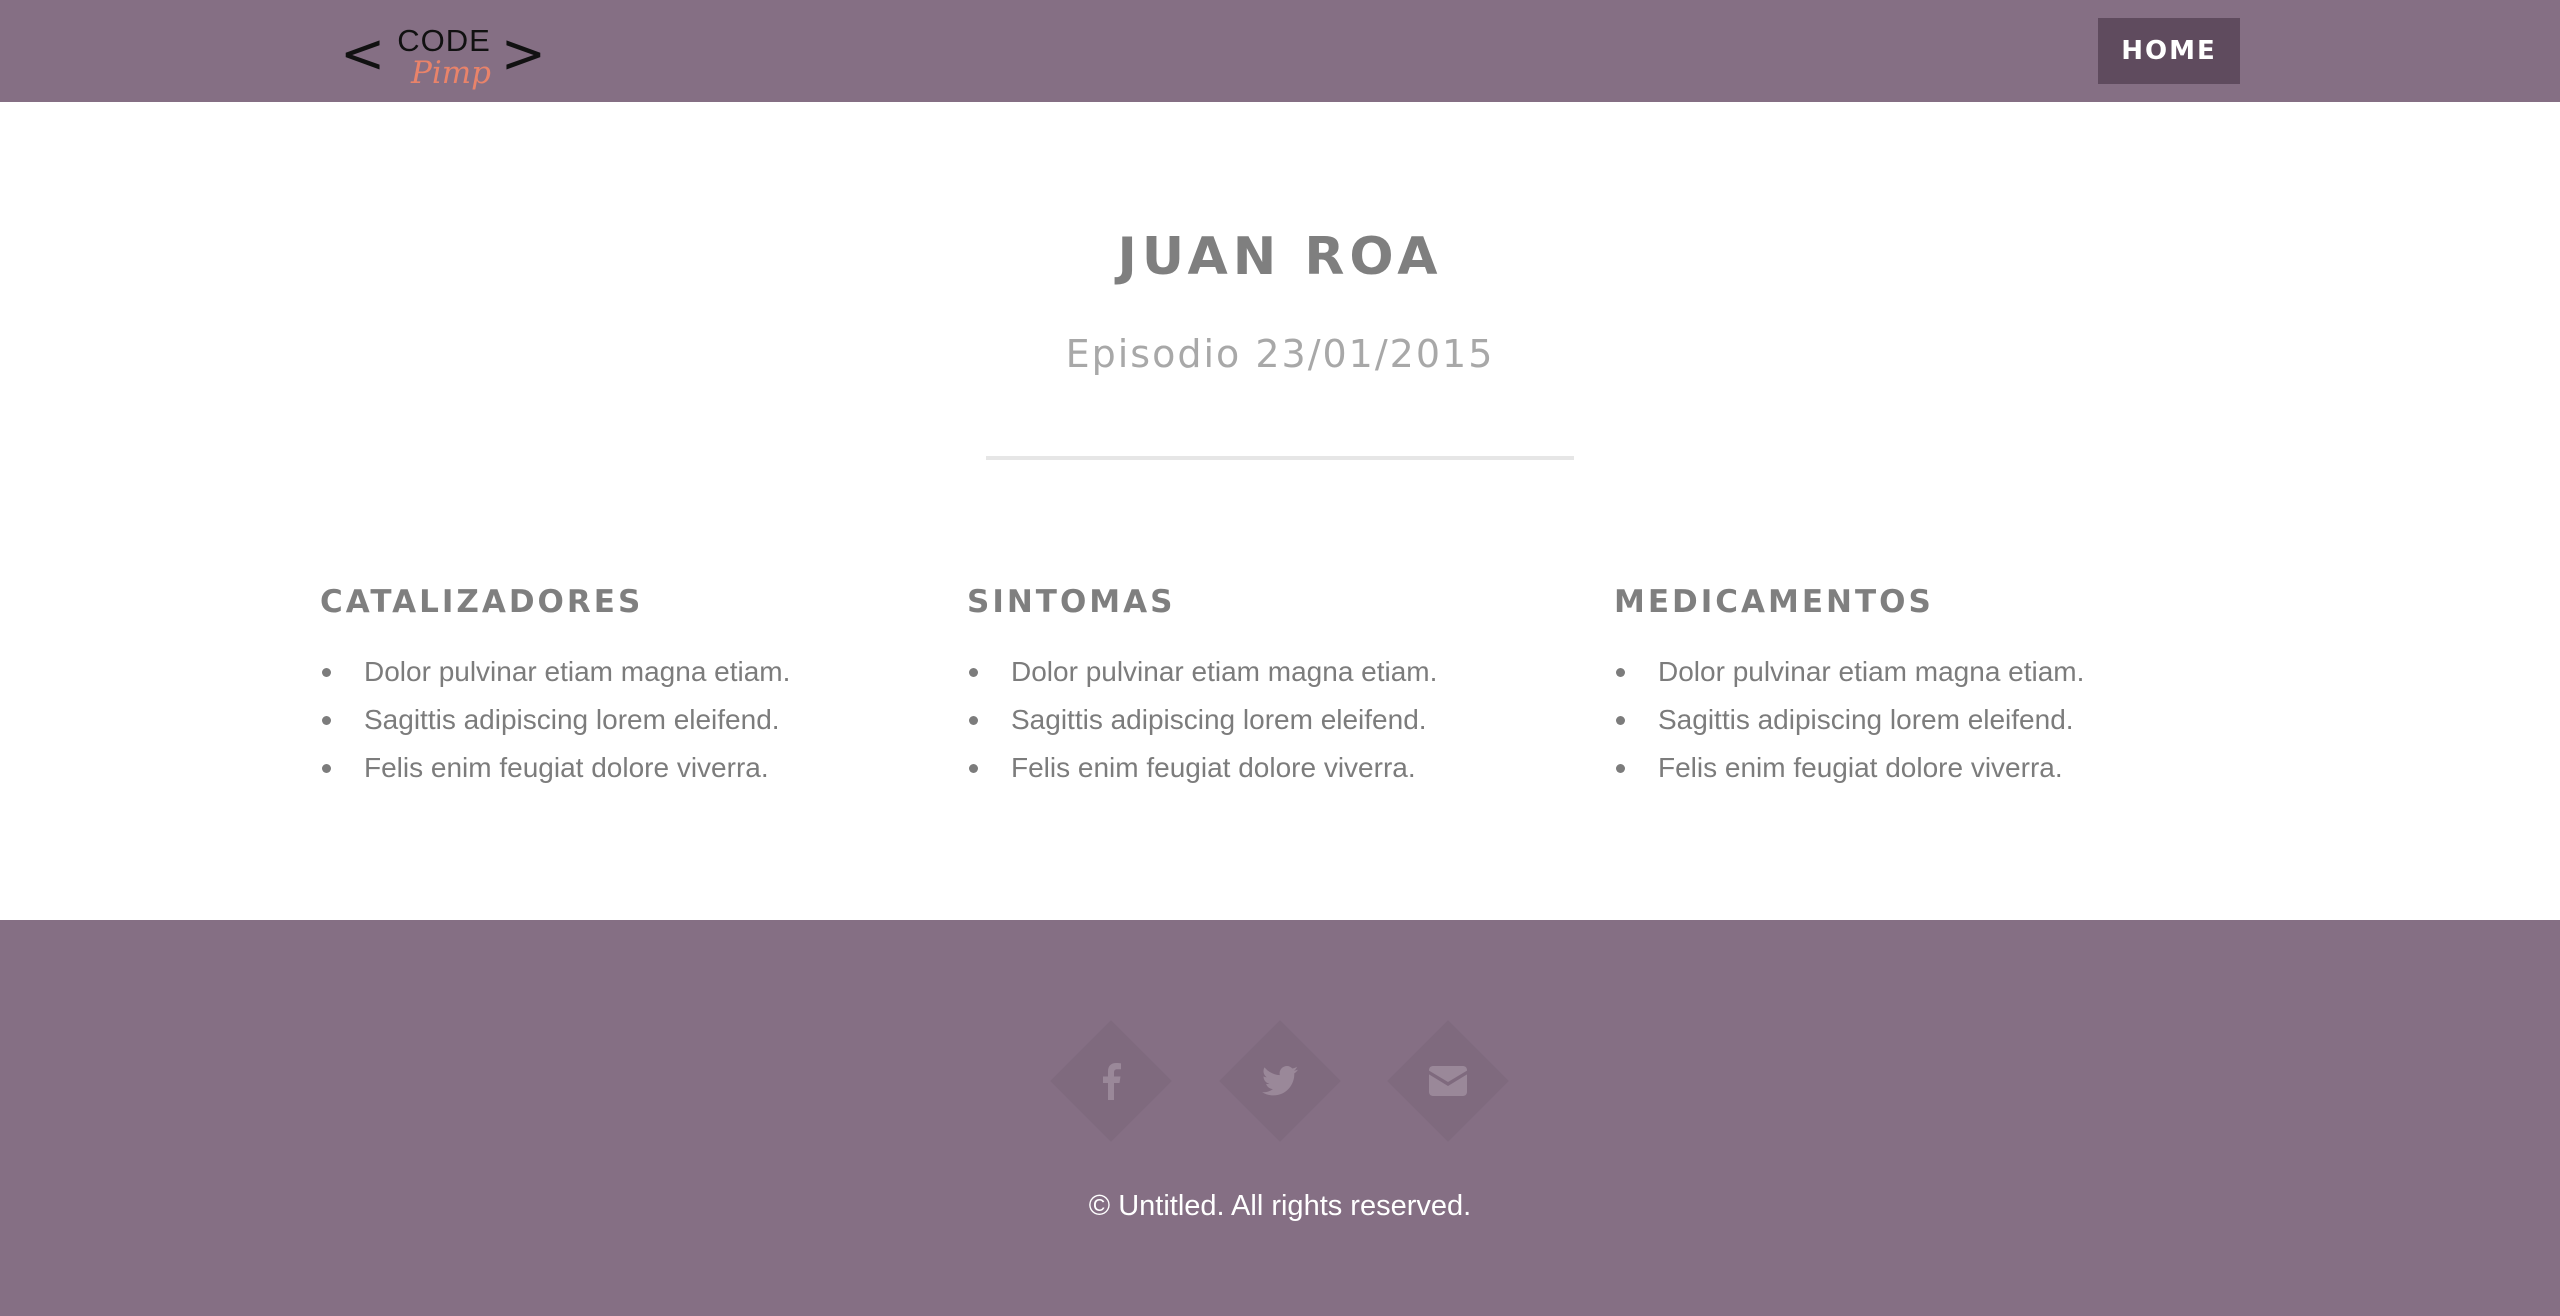 This screenshot has width=2560, height=1316. Describe the element at coordinates (482, 602) in the screenshot. I see `column-heading: CATALIZADORES` at that location.